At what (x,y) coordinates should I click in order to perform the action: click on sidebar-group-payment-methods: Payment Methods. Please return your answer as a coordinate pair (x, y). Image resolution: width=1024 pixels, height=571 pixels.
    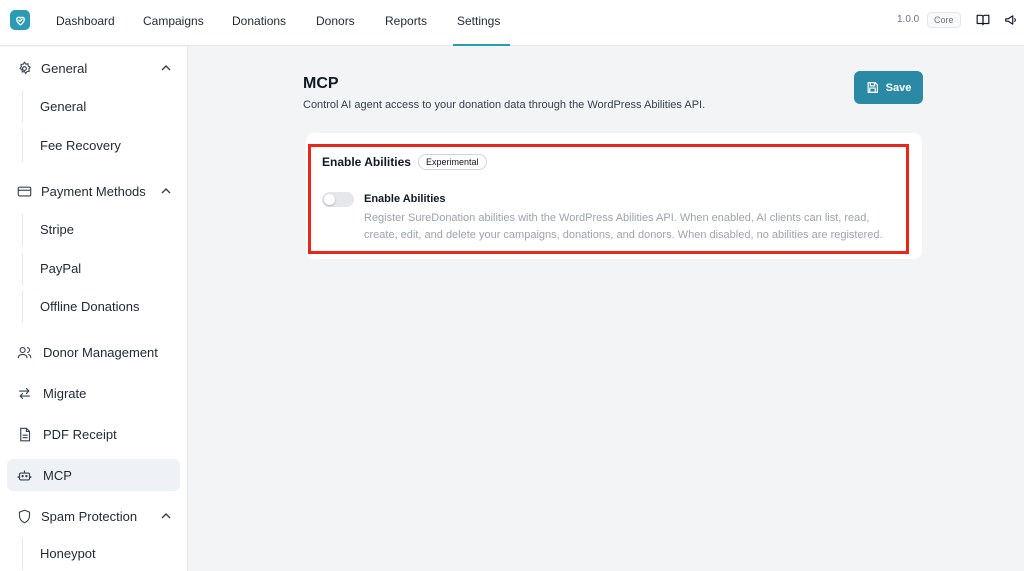
    Looking at the image, I should click on (94, 191).